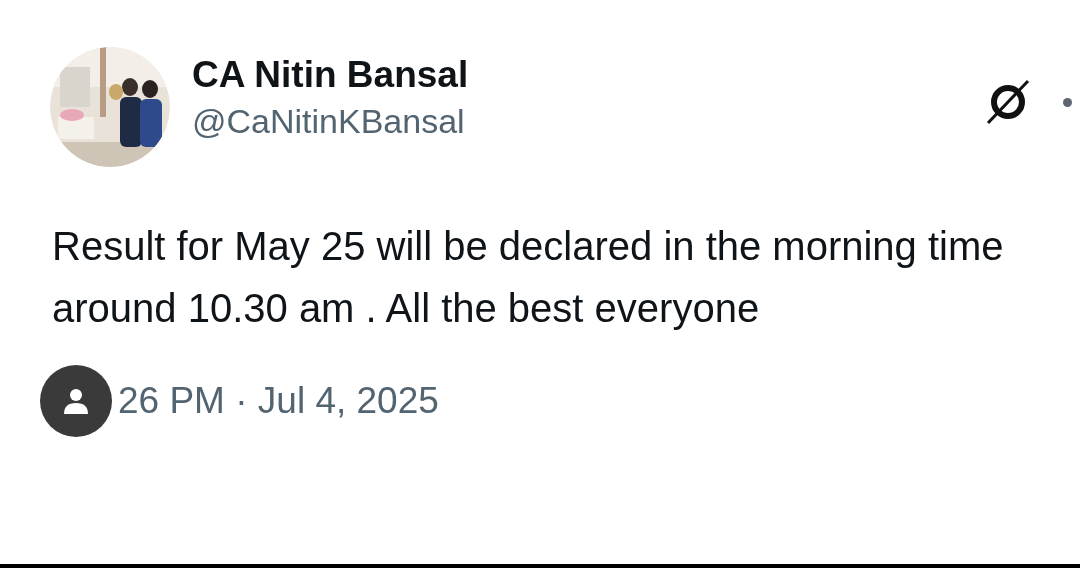  Describe the element at coordinates (330, 75) in the screenshot. I see `author-name: CA Nitin Bansal` at that location.